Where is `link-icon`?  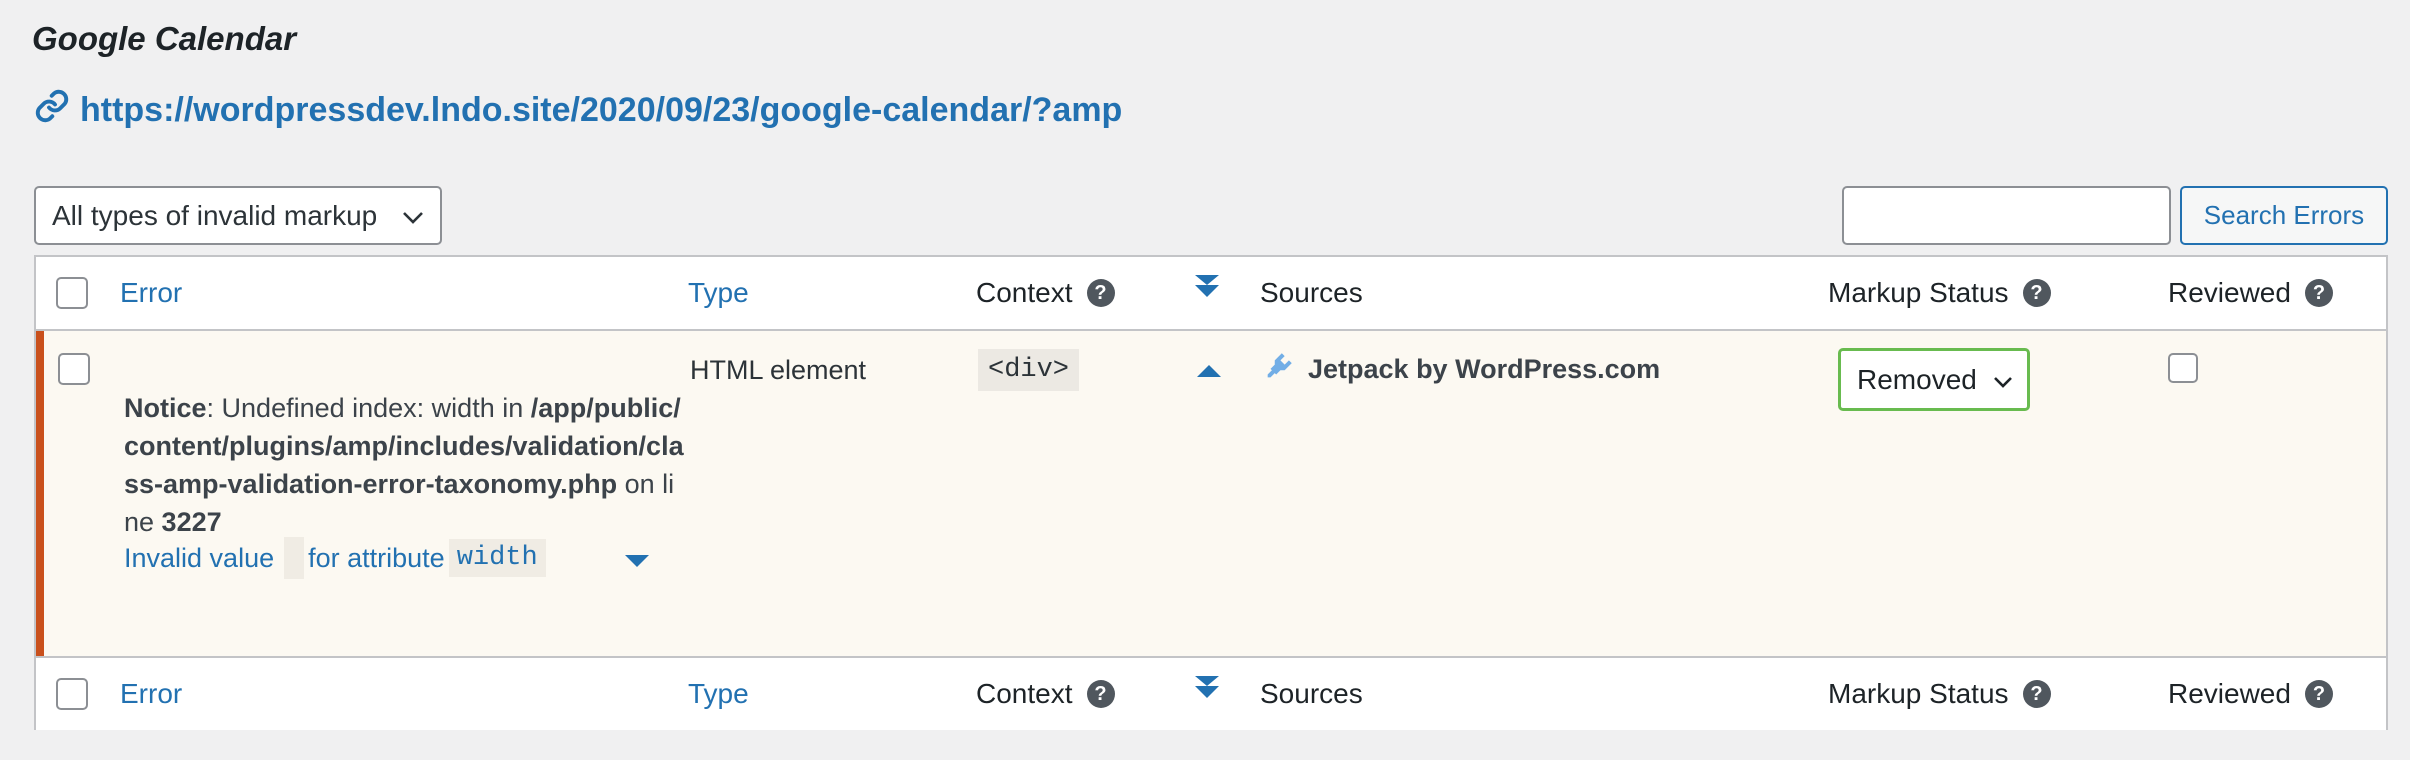
link-icon is located at coordinates (52, 110).